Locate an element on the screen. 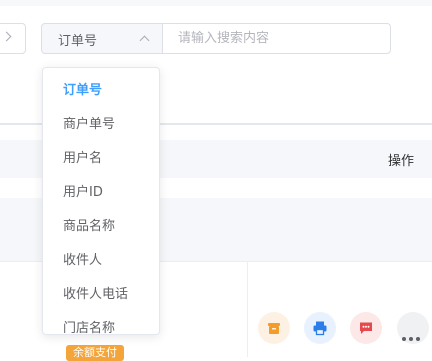 This screenshot has height=361, width=432. message-action-button is located at coordinates (366, 328).